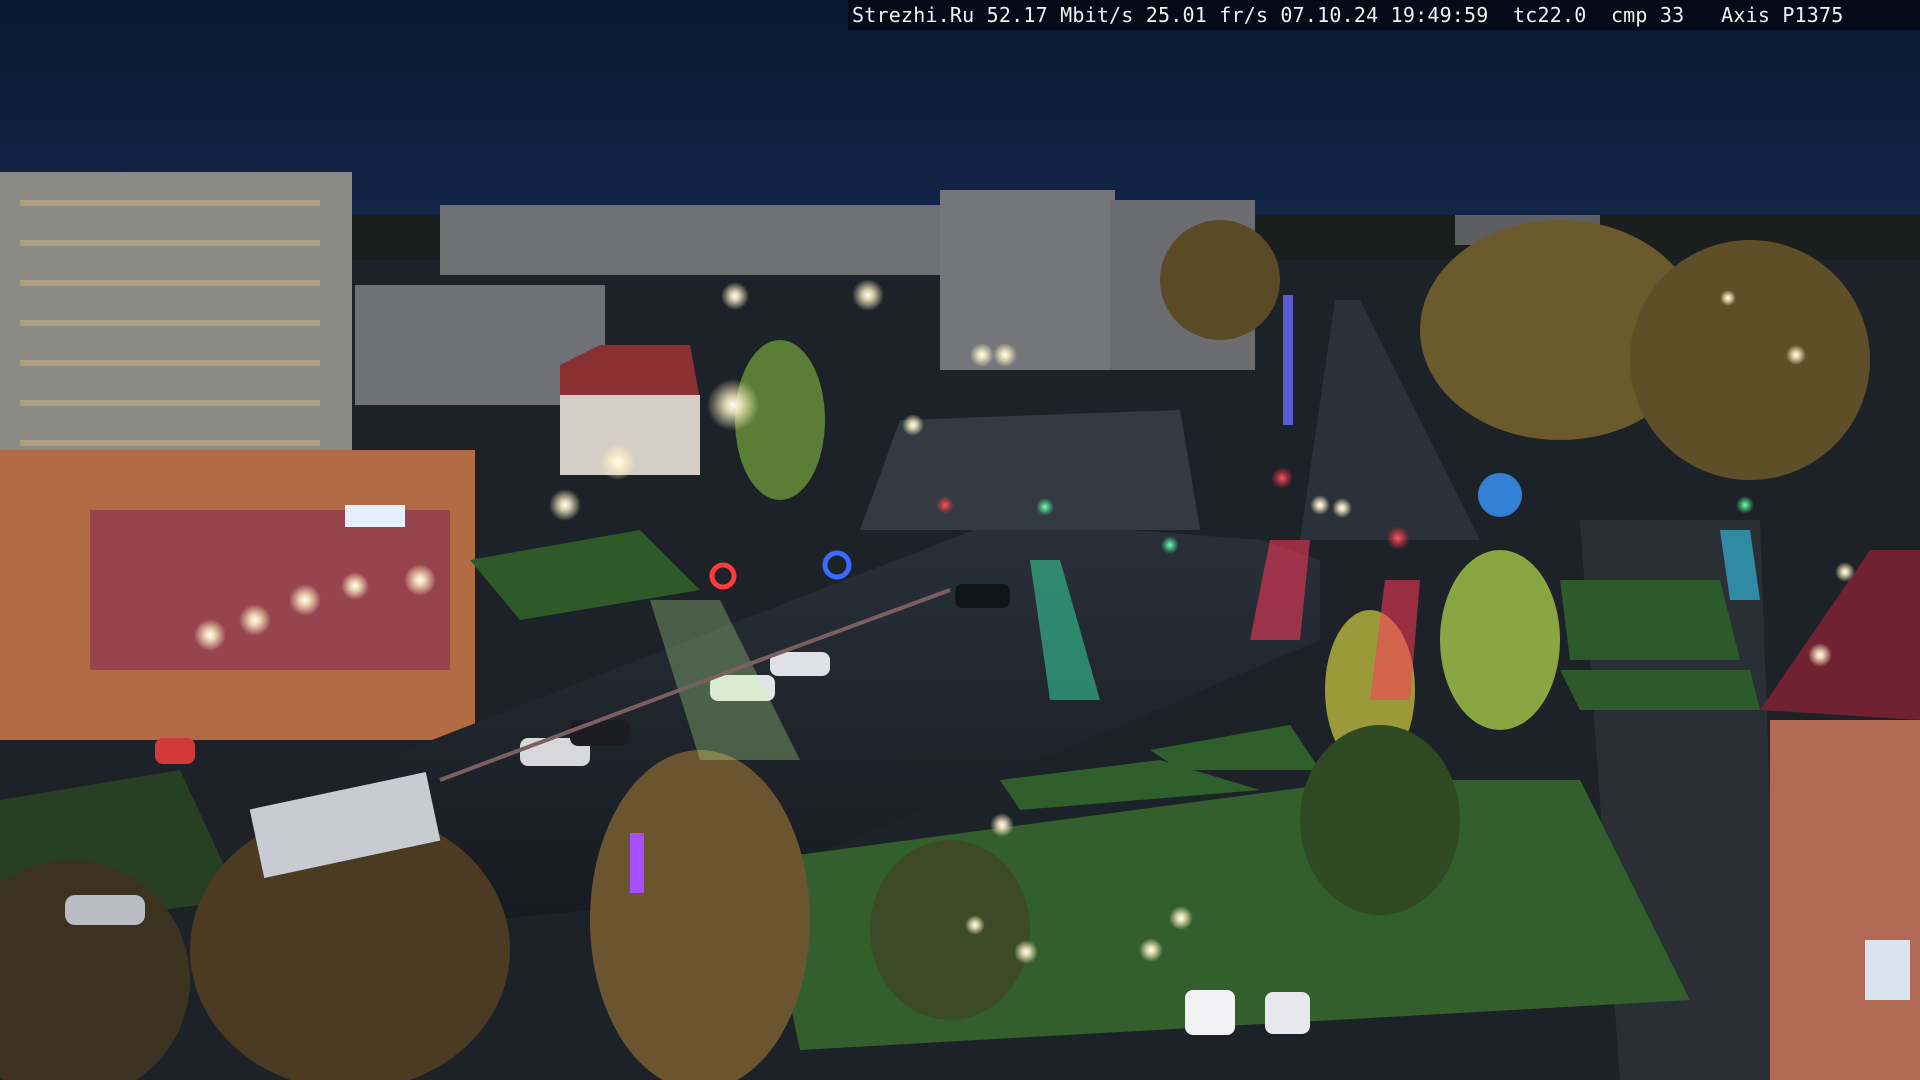 The height and width of the screenshot is (1080, 1920). What do you see at coordinates (1650, 620) in the screenshot?
I see `lawn-right-upper` at bounding box center [1650, 620].